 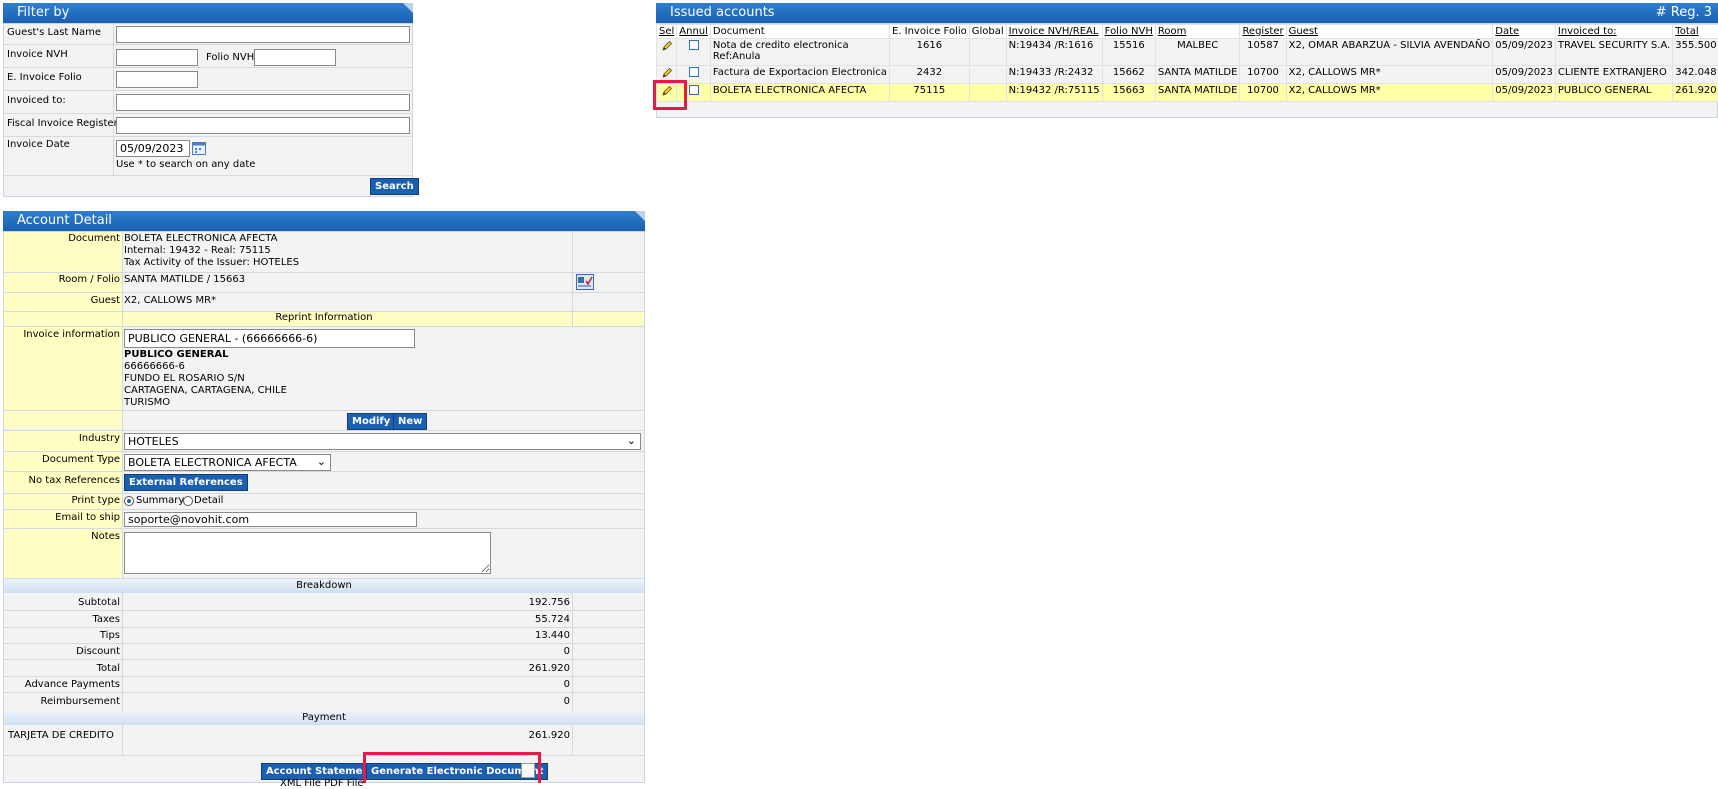 I want to click on taxes-label: Taxes, so click(x=62, y=619).